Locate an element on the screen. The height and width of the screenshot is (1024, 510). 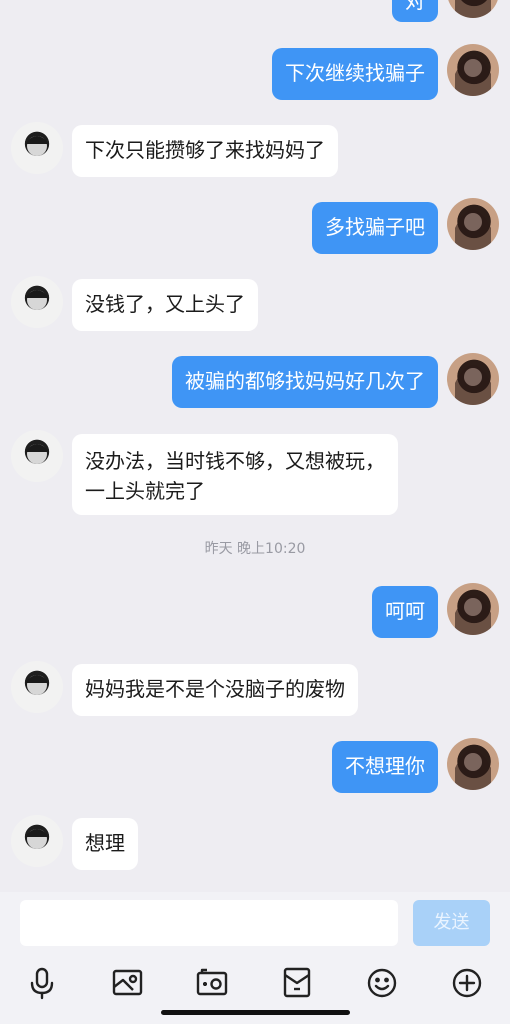
message-bubble-incoming: 想理 is located at coordinates (105, 844).